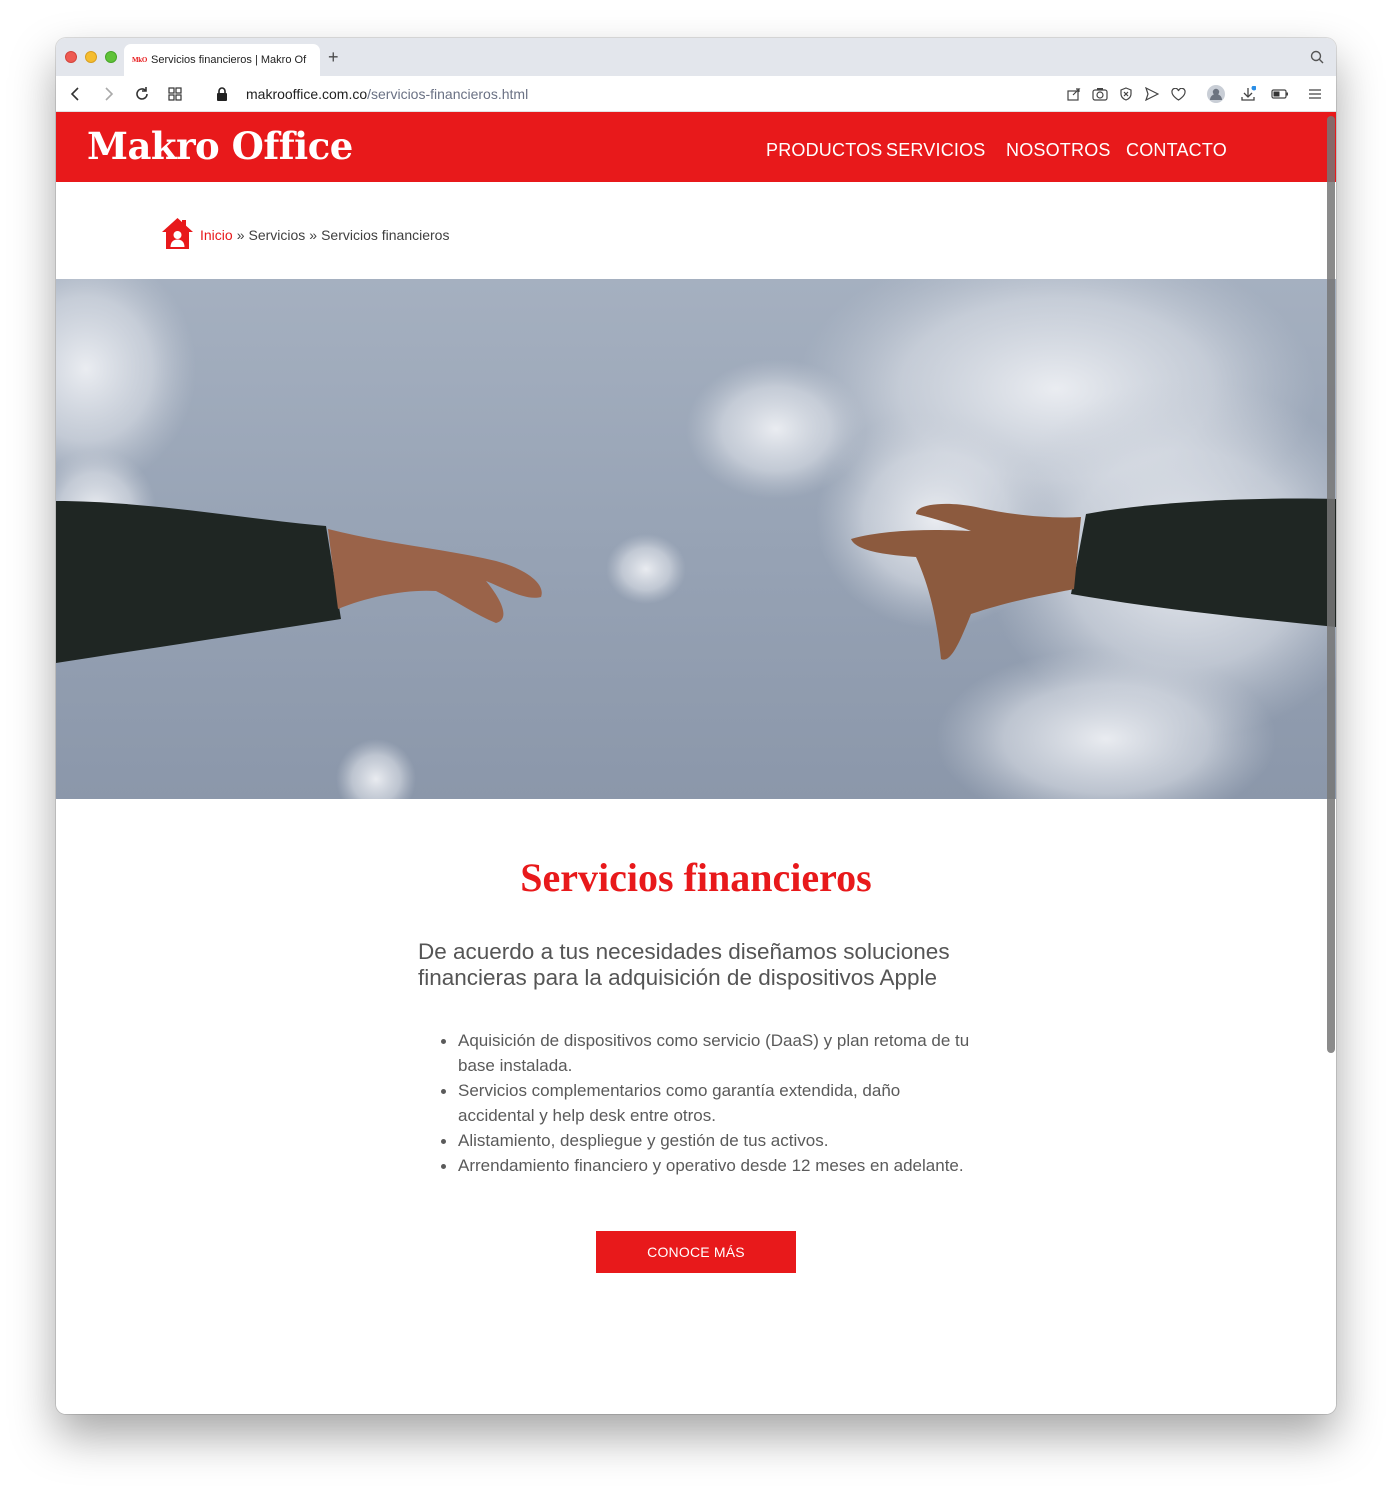  Describe the element at coordinates (222, 94) in the screenshot. I see `lock-icon` at that location.